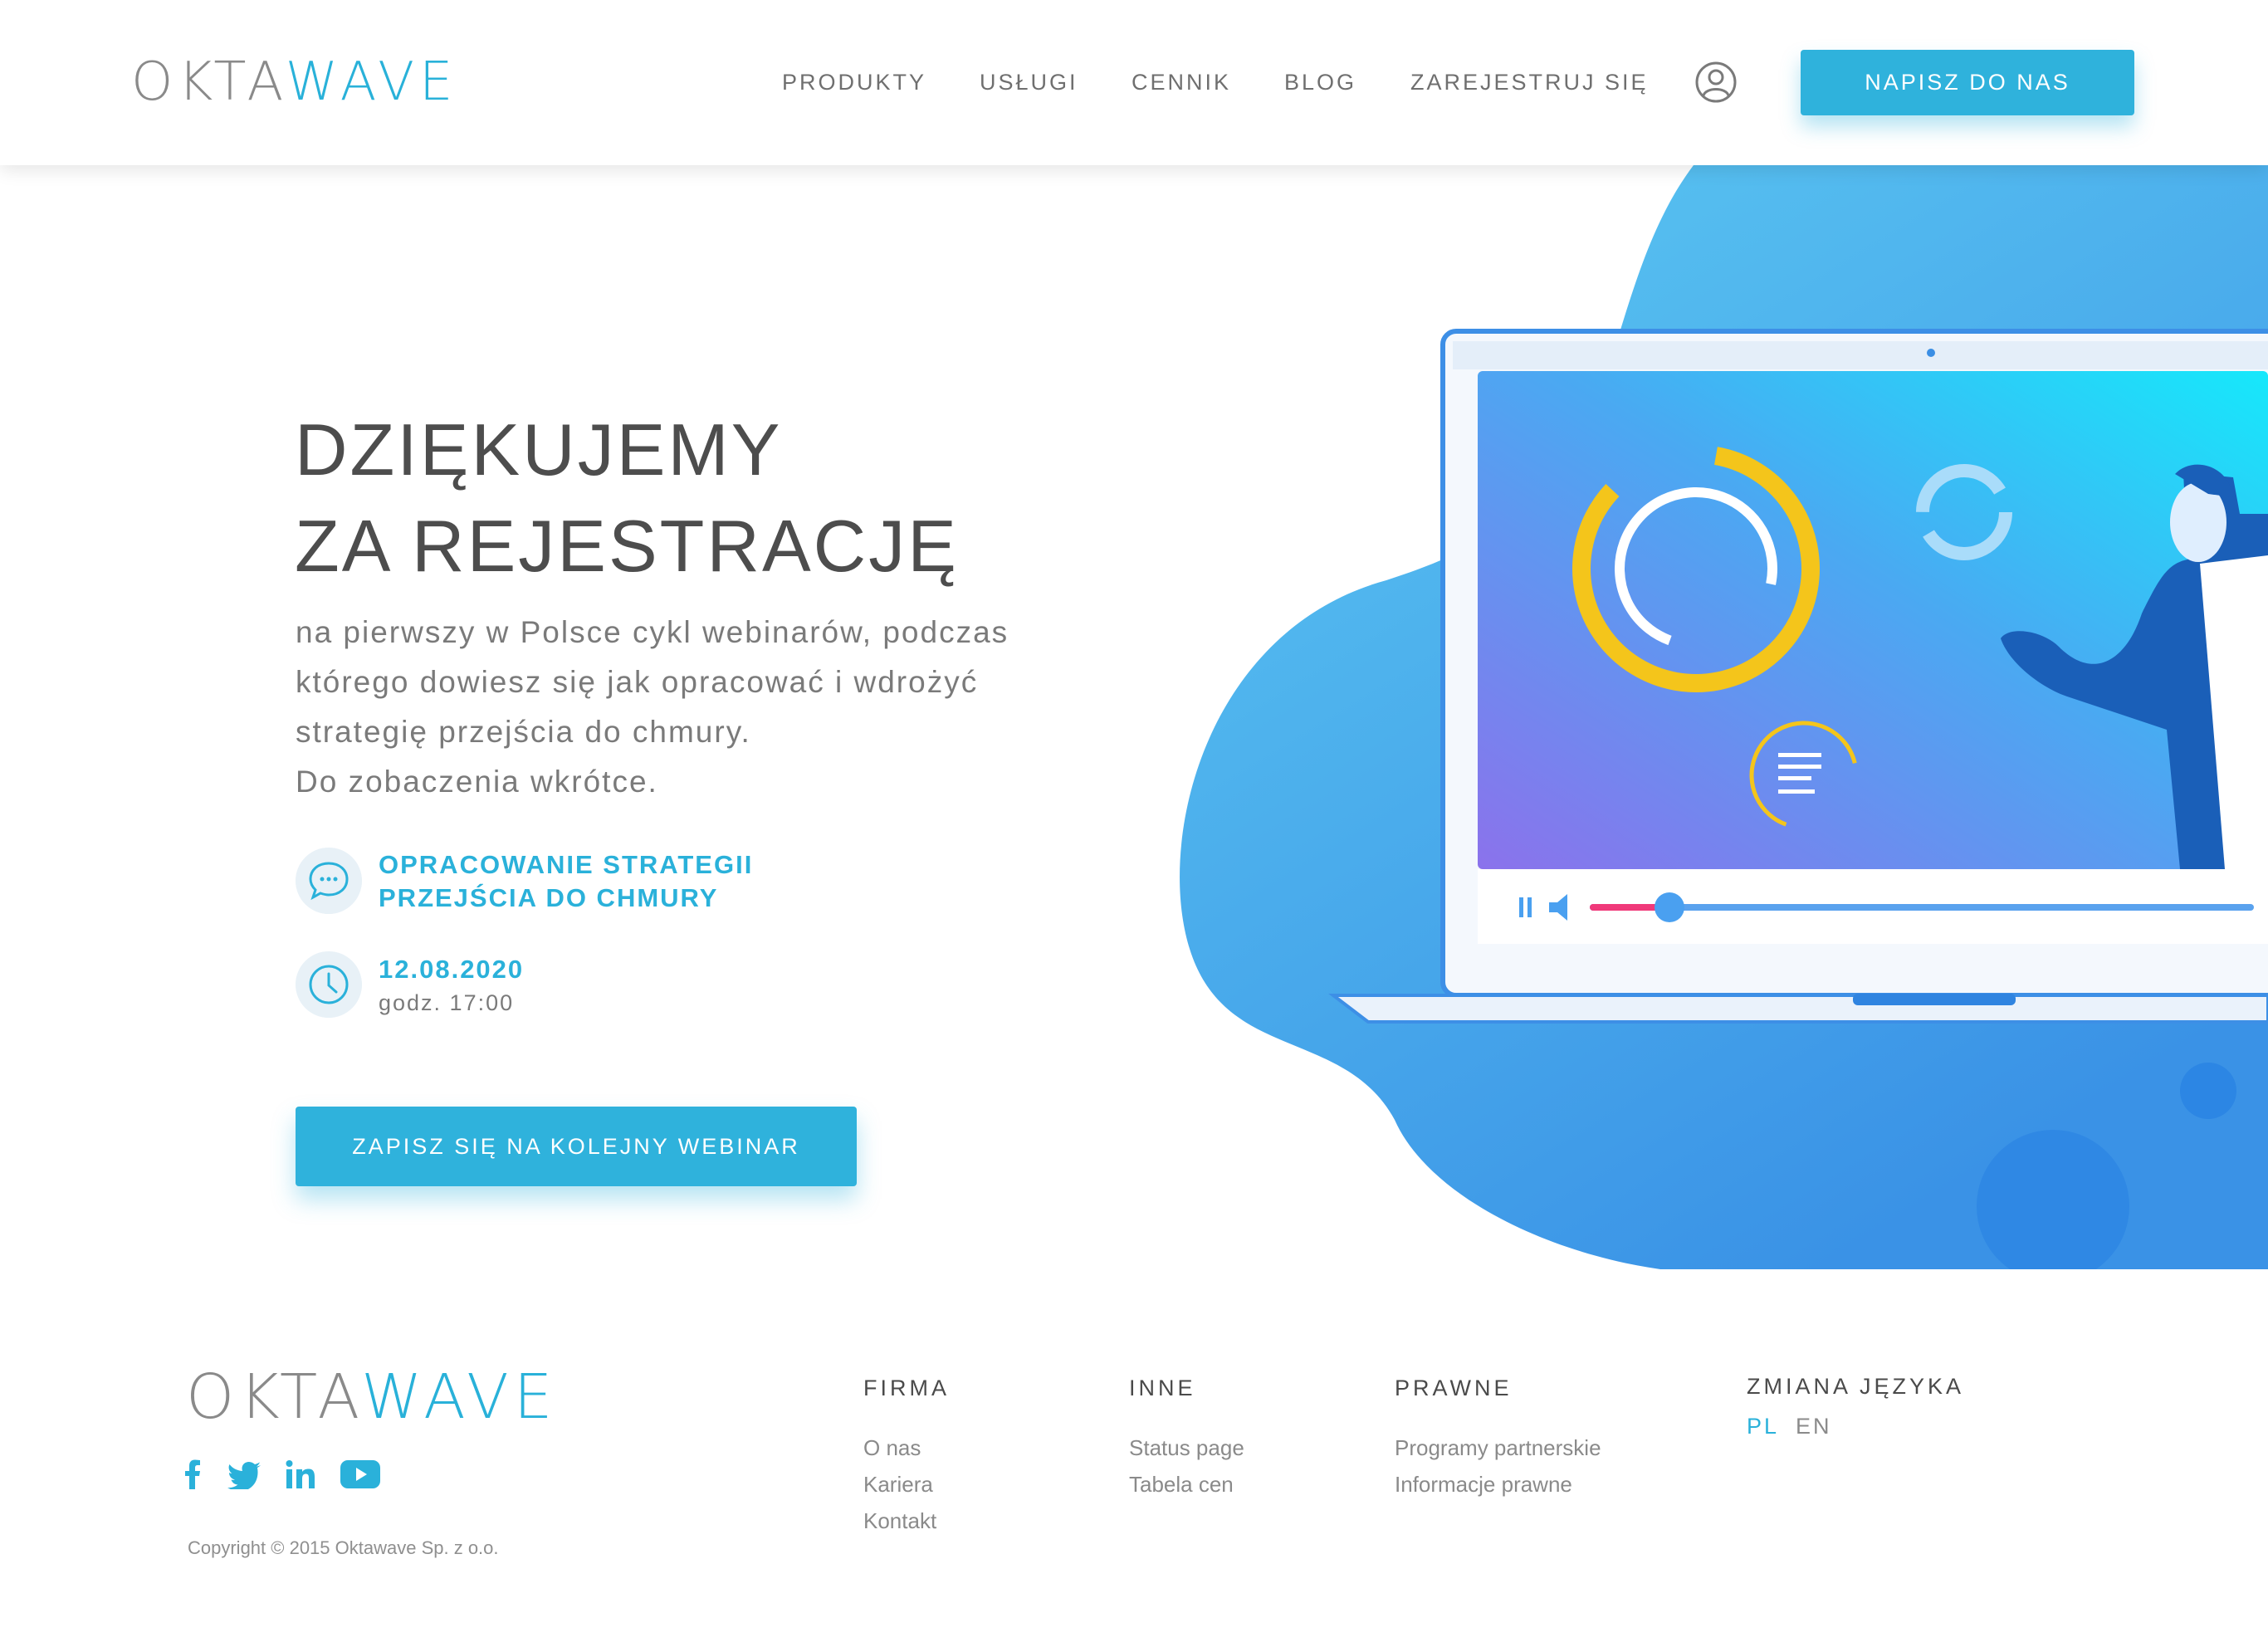  What do you see at coordinates (329, 881) in the screenshot?
I see `chat-icon` at bounding box center [329, 881].